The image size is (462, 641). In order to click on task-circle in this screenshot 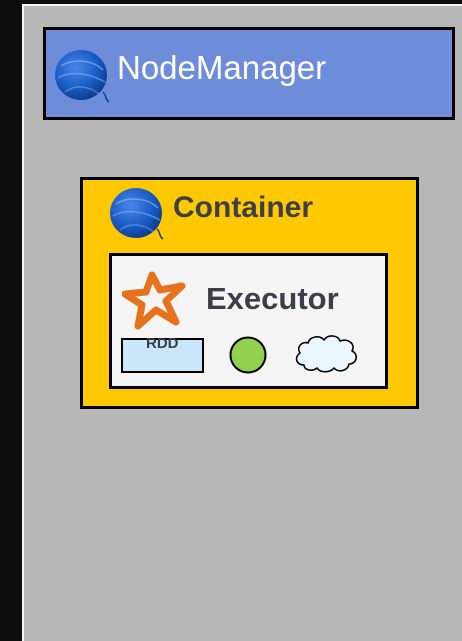, I will do `click(248, 355)`.